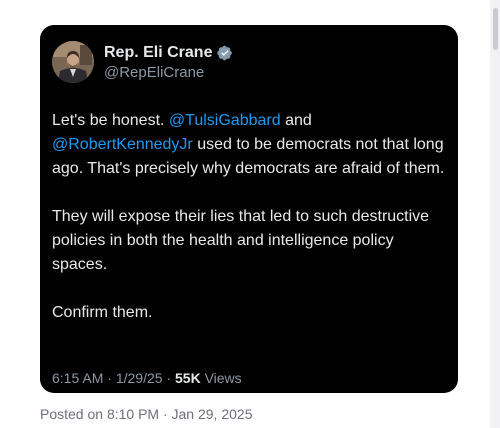 The height and width of the screenshot is (428, 500). Describe the element at coordinates (154, 72) in the screenshot. I see `author-handle: @RepEliCrane` at that location.